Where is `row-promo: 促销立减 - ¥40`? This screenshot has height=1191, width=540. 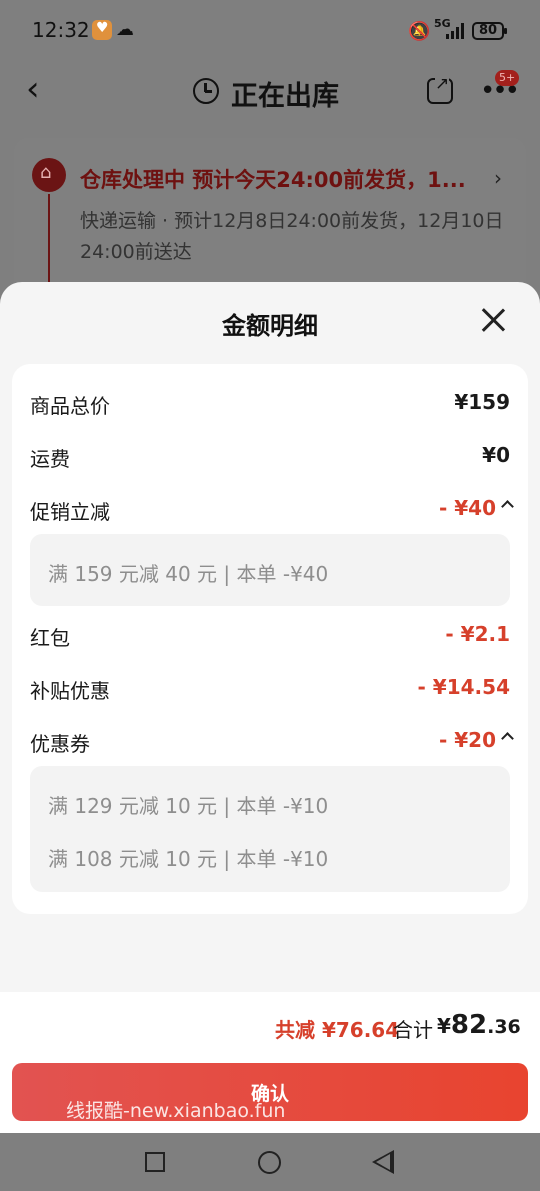 row-promo: 促销立减 - ¥40 is located at coordinates (272, 511).